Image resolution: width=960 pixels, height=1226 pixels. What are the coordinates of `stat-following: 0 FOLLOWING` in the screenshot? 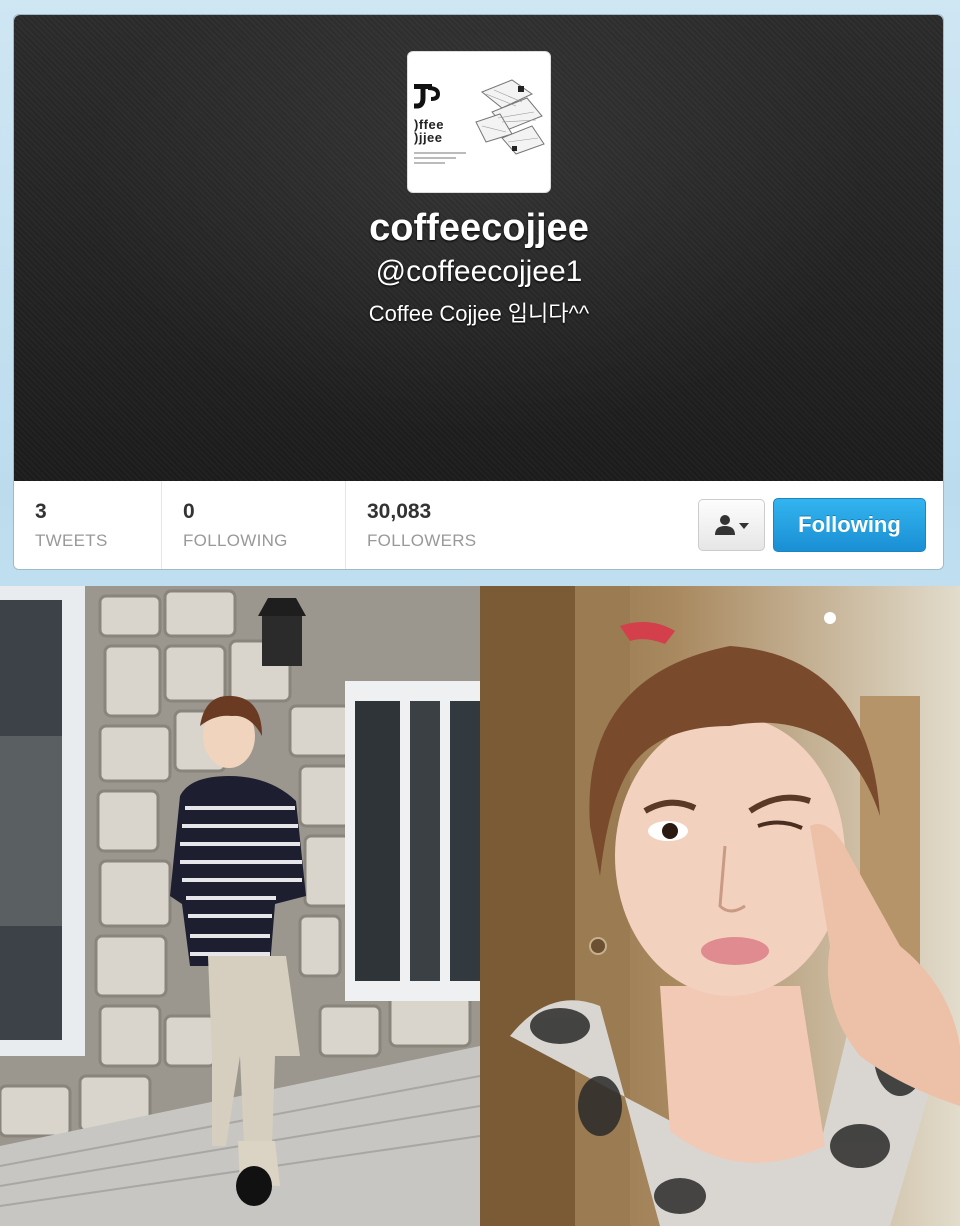 It's located at (254, 525).